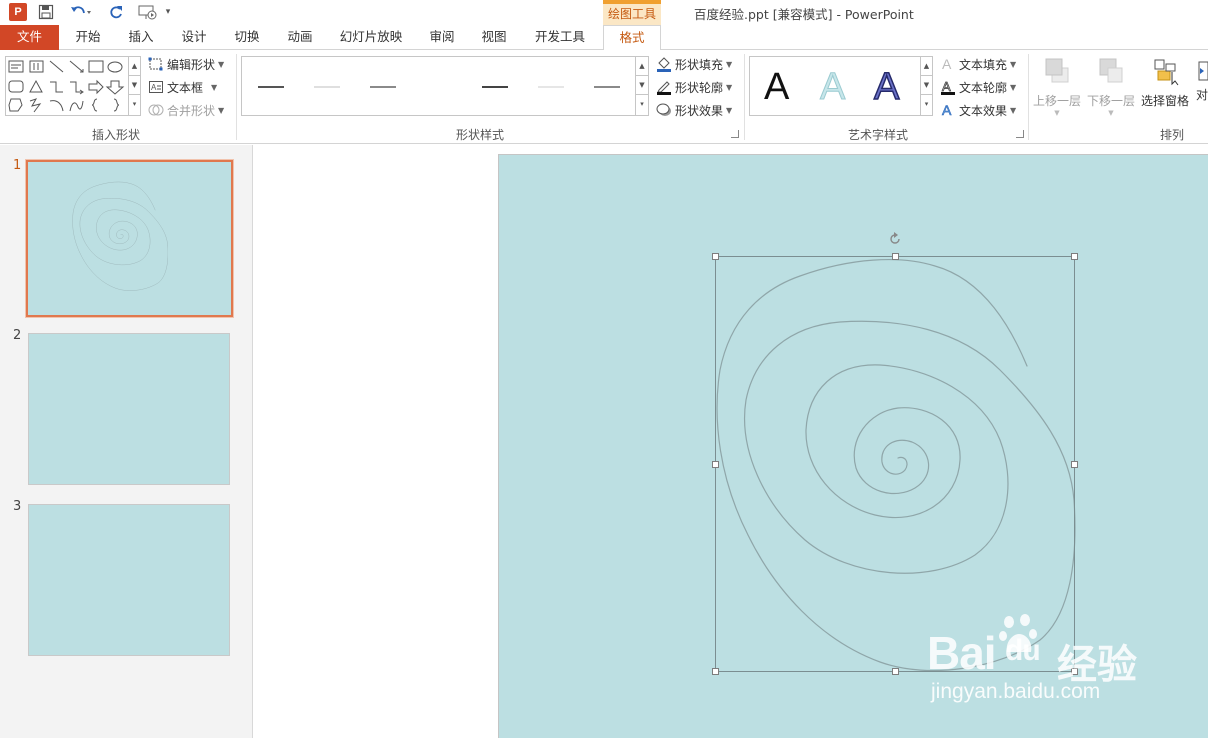 Image resolution: width=1208 pixels, height=738 pixels. Describe the element at coordinates (148, 12) in the screenshot. I see `start-slideshow-button` at that location.